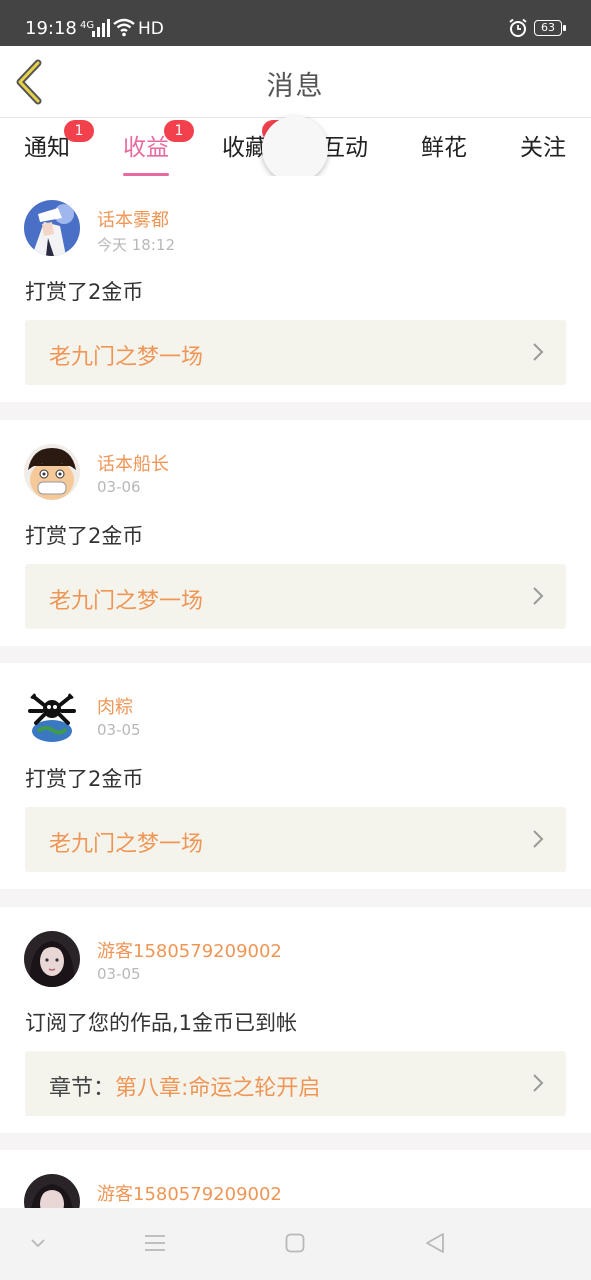  What do you see at coordinates (155, 1243) in the screenshot?
I see `menu-icon` at bounding box center [155, 1243].